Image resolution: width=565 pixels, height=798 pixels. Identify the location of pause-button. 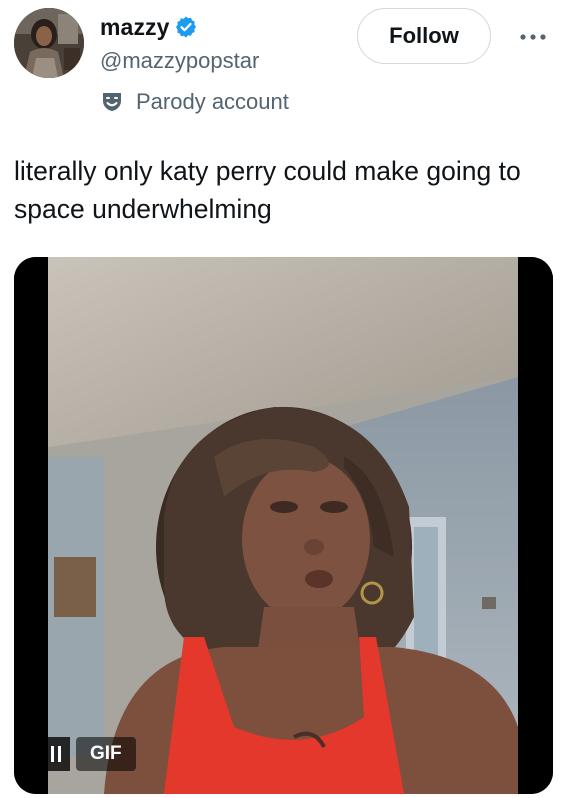
(56, 754).